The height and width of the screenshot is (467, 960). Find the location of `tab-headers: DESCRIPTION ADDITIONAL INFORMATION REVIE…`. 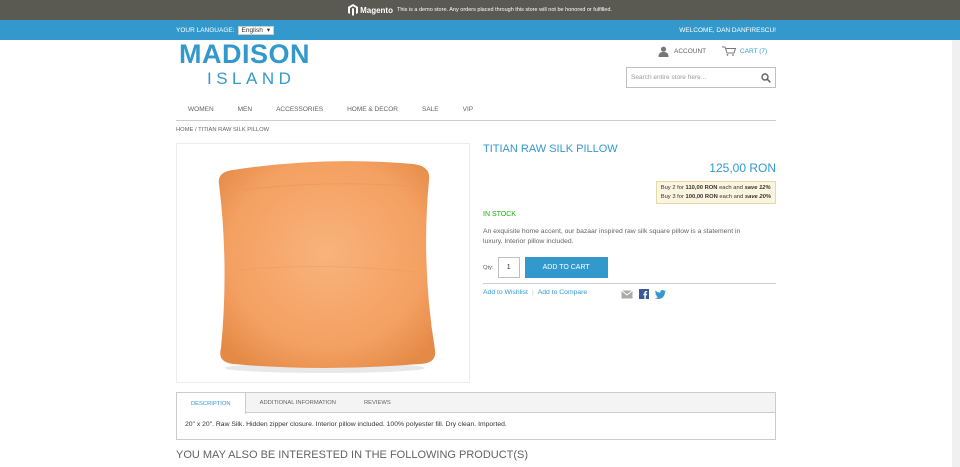

tab-headers: DESCRIPTION ADDITIONAL INFORMATION REVIE… is located at coordinates (476, 403).